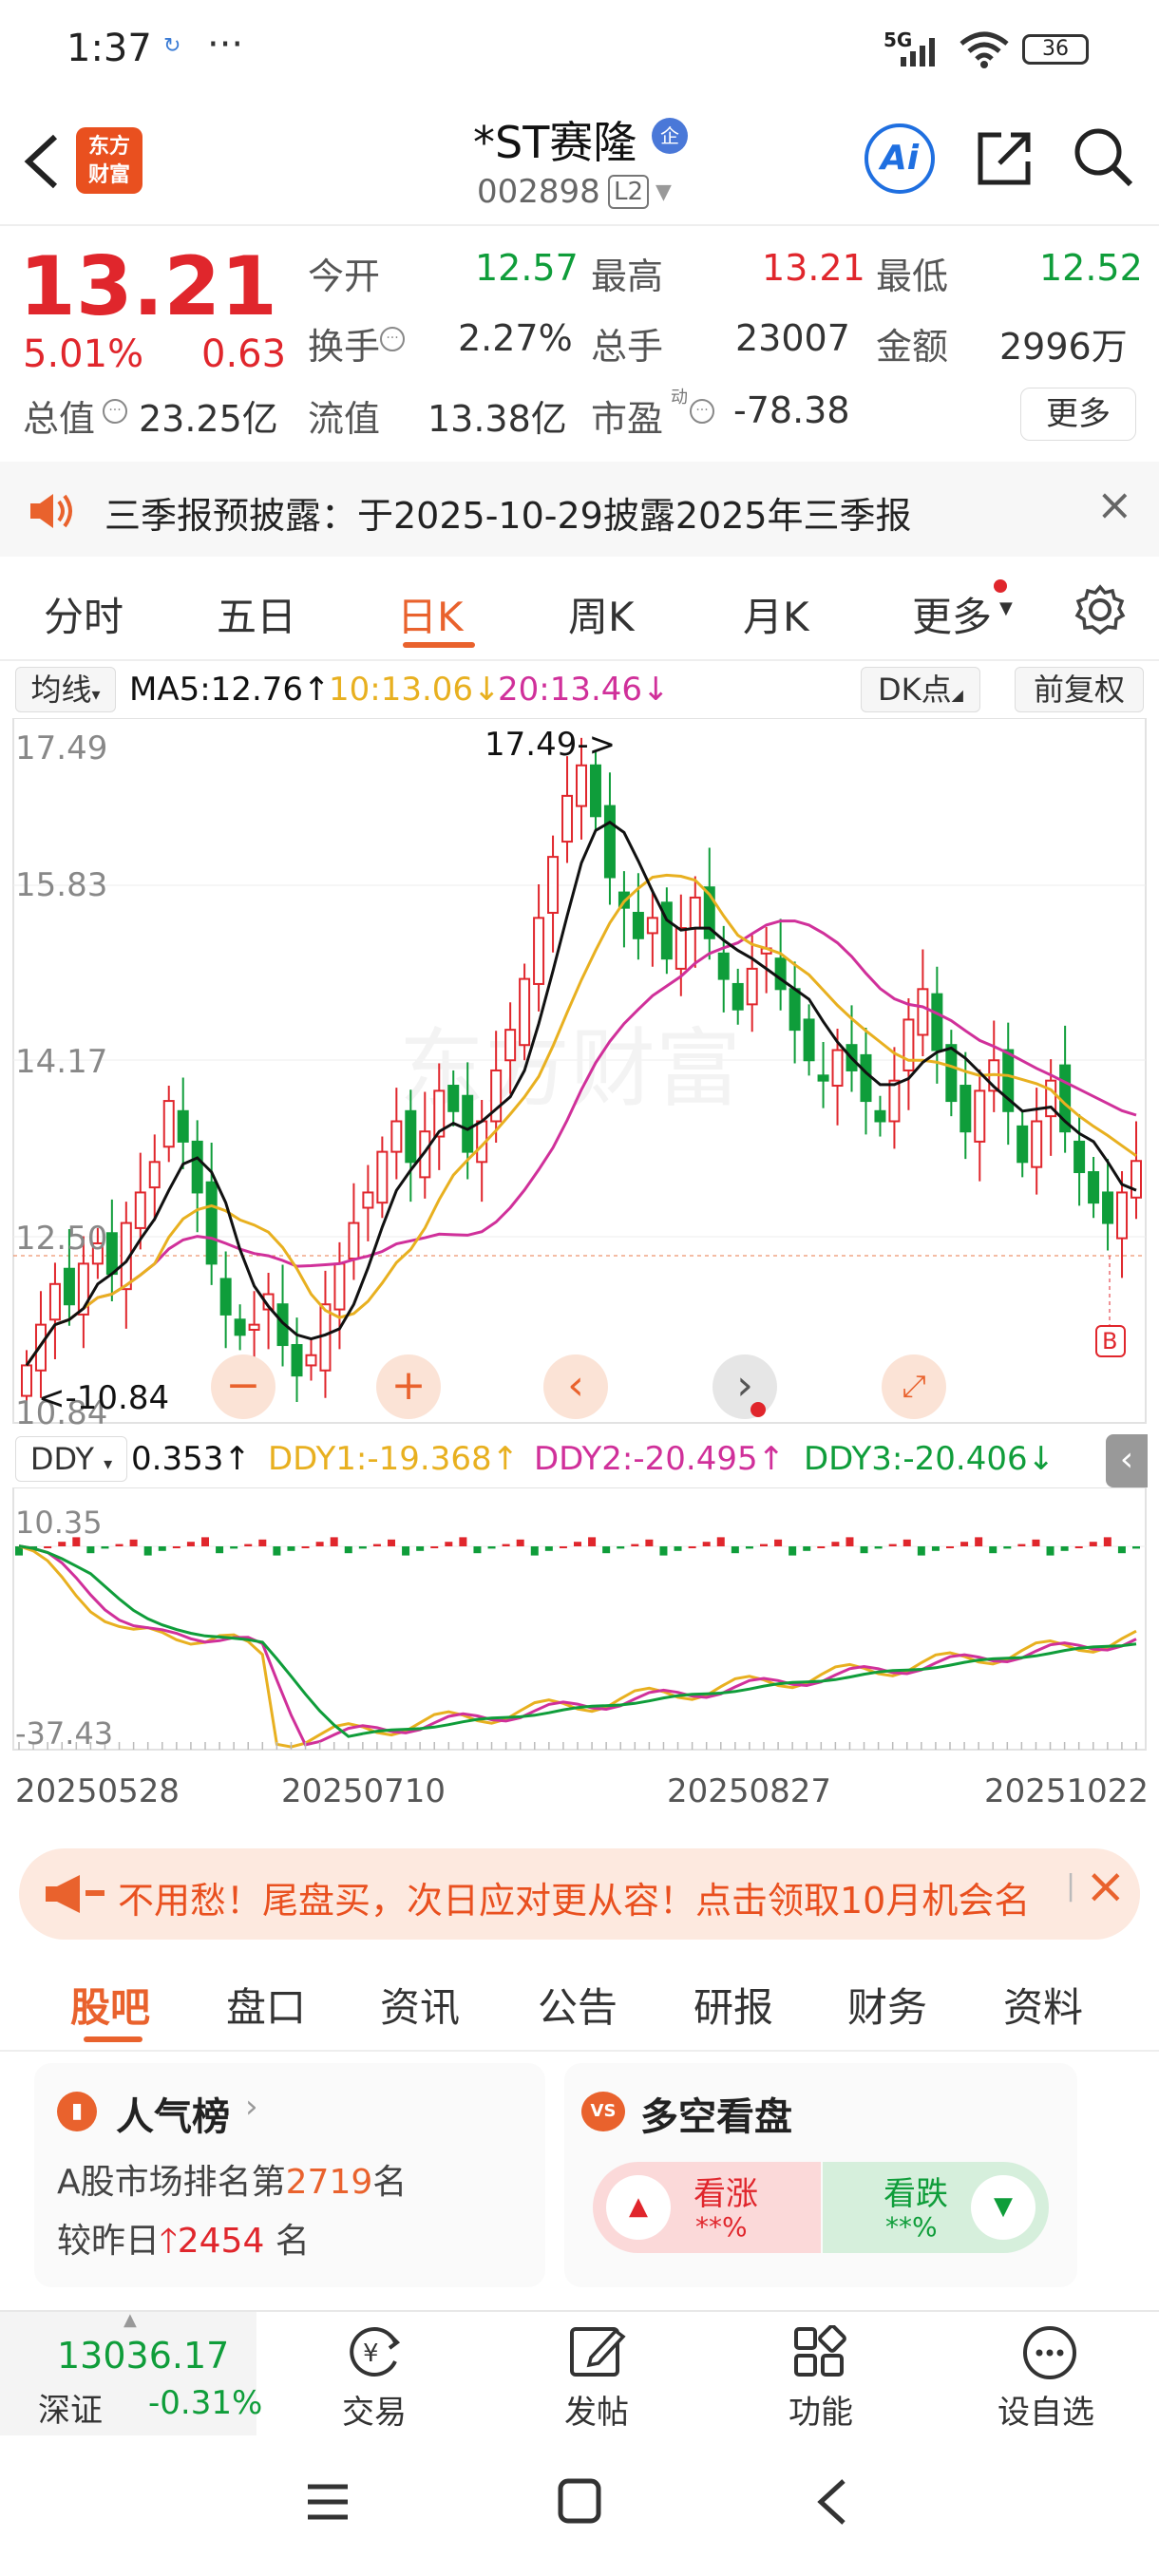 This screenshot has height=2576, width=1159. What do you see at coordinates (920, 689) in the screenshot?
I see `dk-point-button: DK点◢` at bounding box center [920, 689].